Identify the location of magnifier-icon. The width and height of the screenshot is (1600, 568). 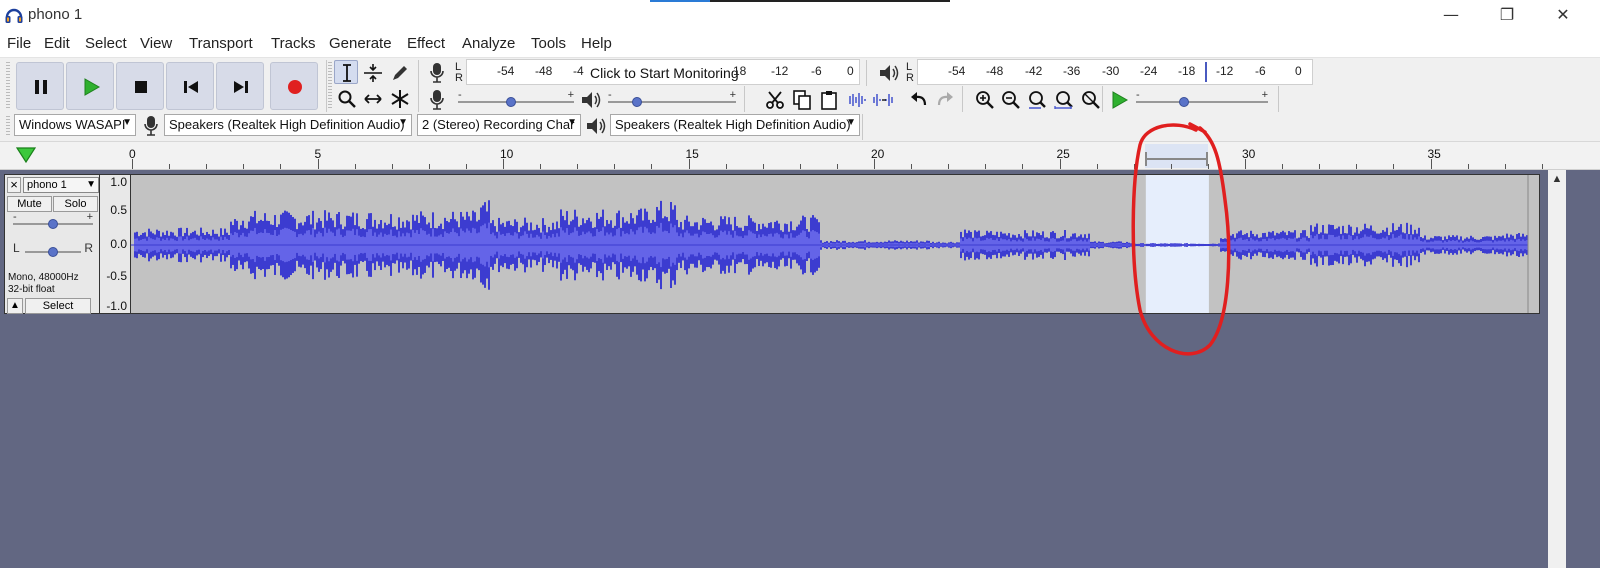
(347, 99).